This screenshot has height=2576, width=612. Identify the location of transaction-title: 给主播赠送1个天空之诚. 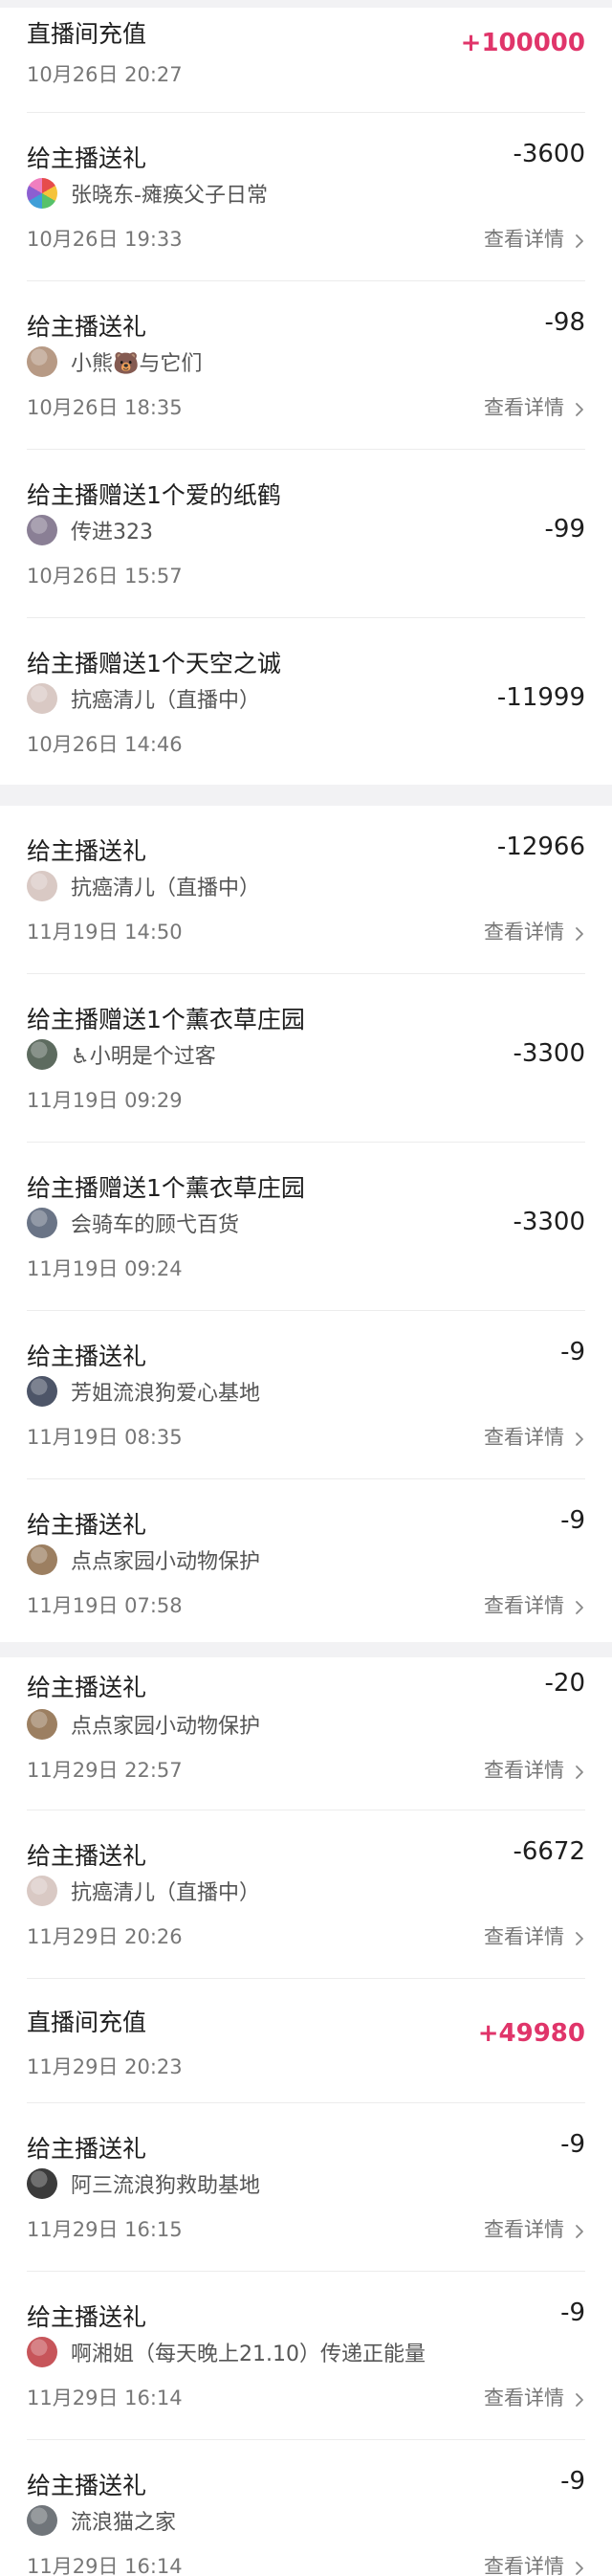
(154, 663).